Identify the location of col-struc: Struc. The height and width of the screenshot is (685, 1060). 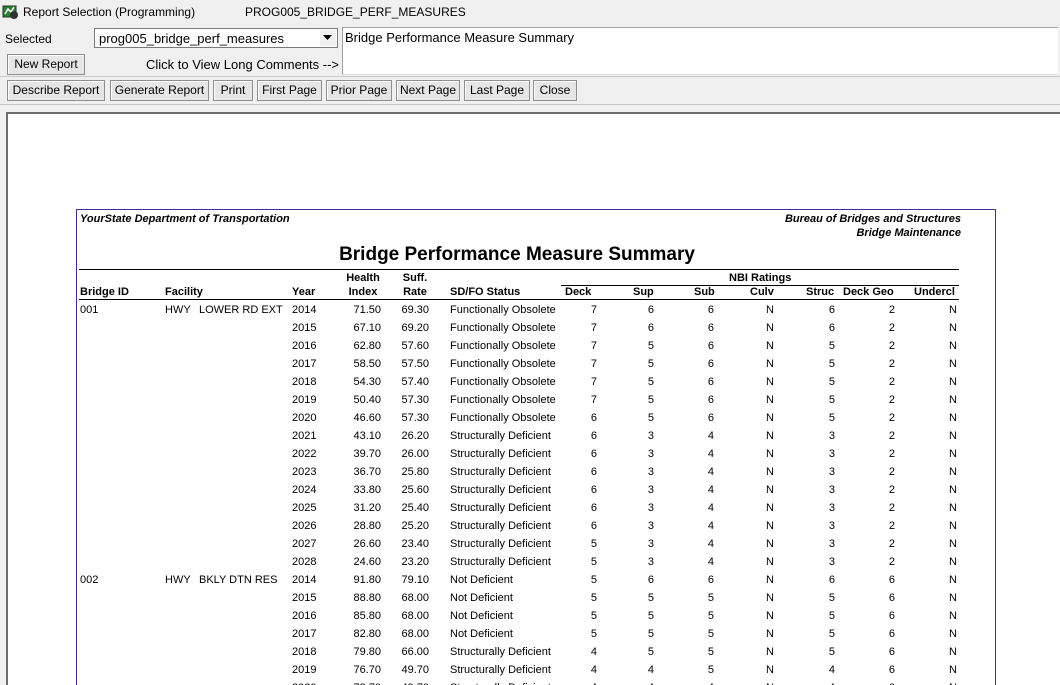
(820, 292).